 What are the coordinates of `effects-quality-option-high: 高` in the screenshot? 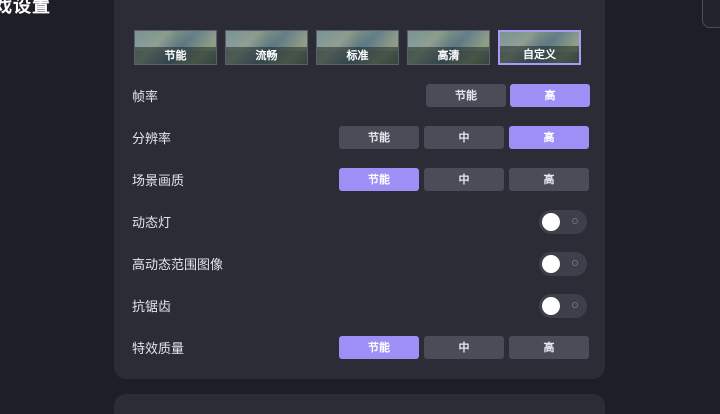 It's located at (549, 347).